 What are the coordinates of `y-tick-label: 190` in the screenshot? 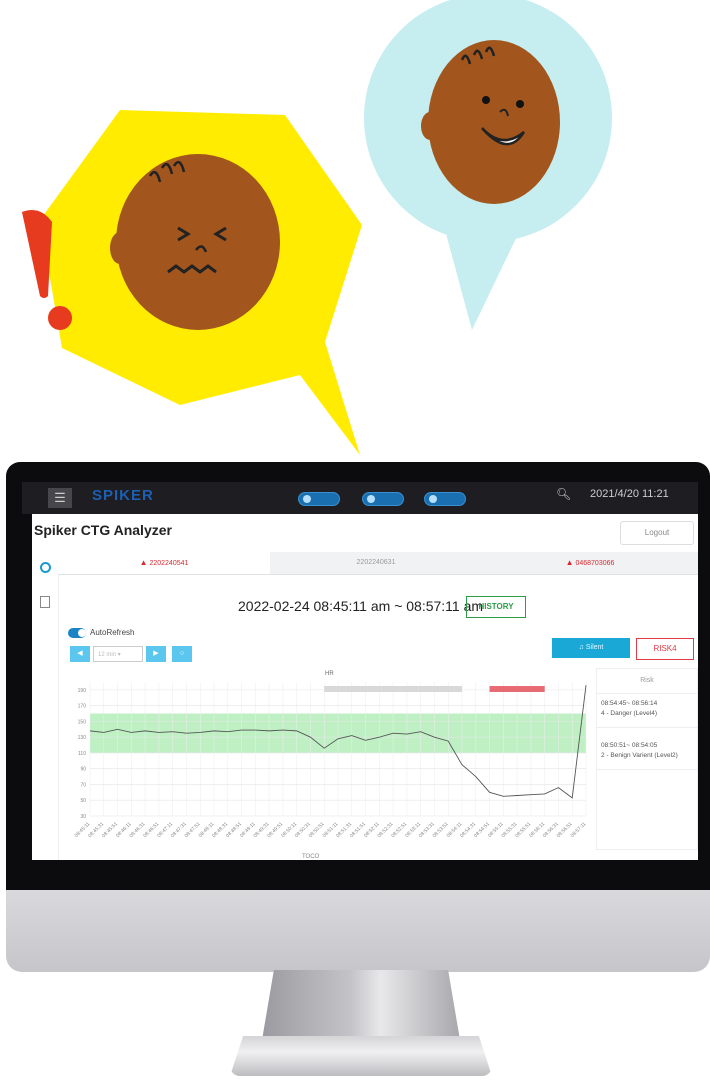 It's located at (82, 691).